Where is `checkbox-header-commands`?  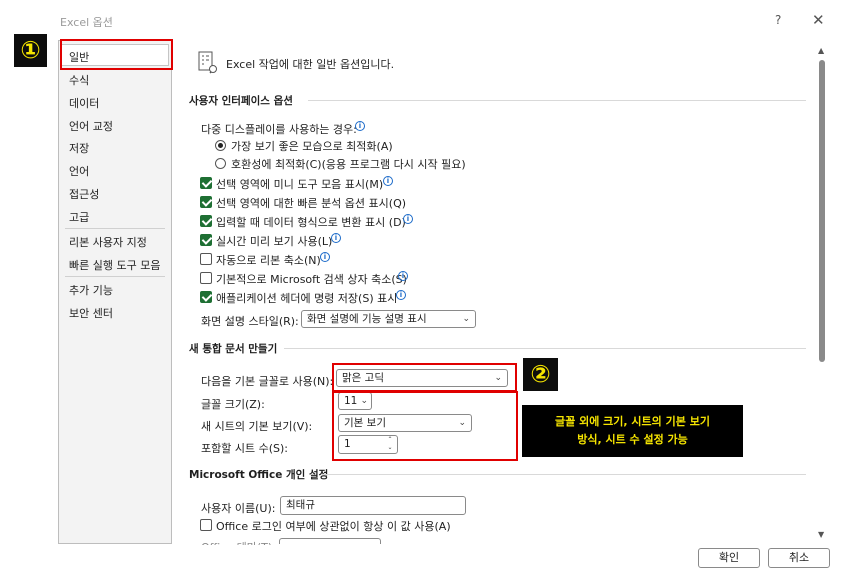
checkbox-header-commands is located at coordinates (206, 297).